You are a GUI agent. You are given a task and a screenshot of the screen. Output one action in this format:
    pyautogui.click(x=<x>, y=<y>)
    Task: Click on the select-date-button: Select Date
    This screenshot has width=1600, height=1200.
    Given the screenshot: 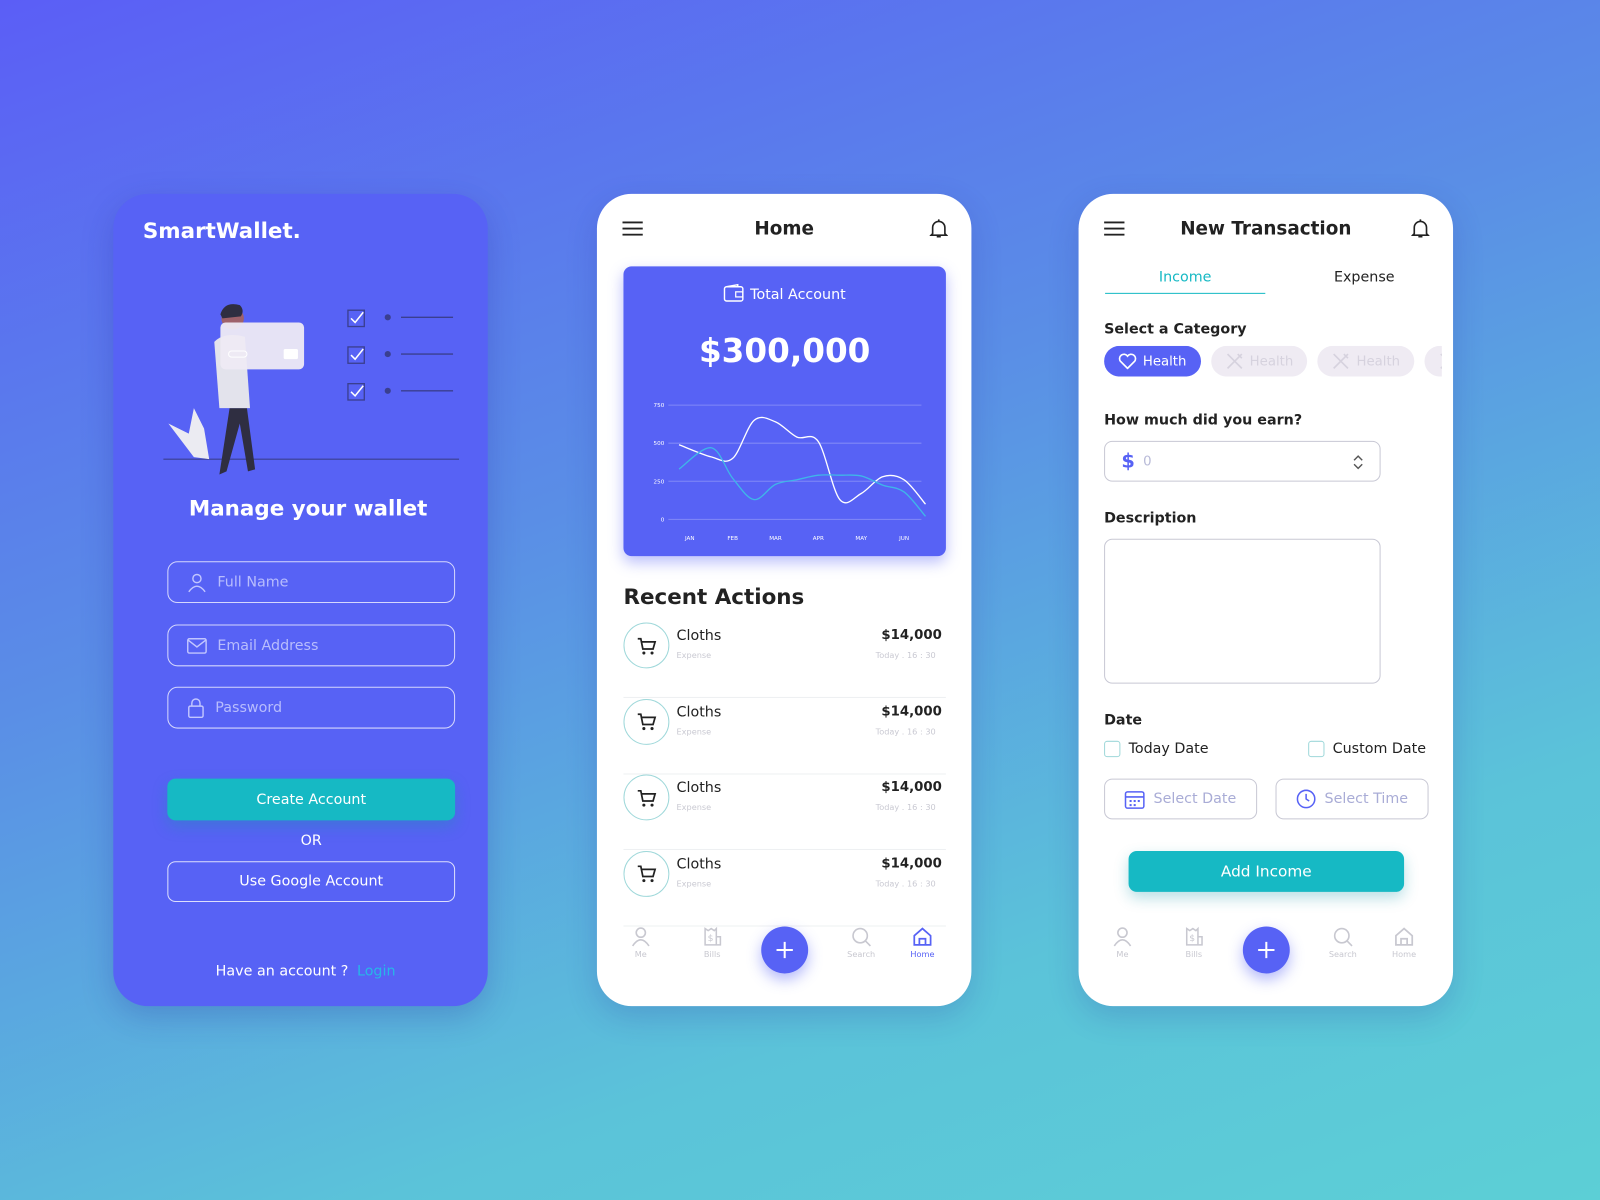 What is the action you would take?
    pyautogui.click(x=1181, y=799)
    